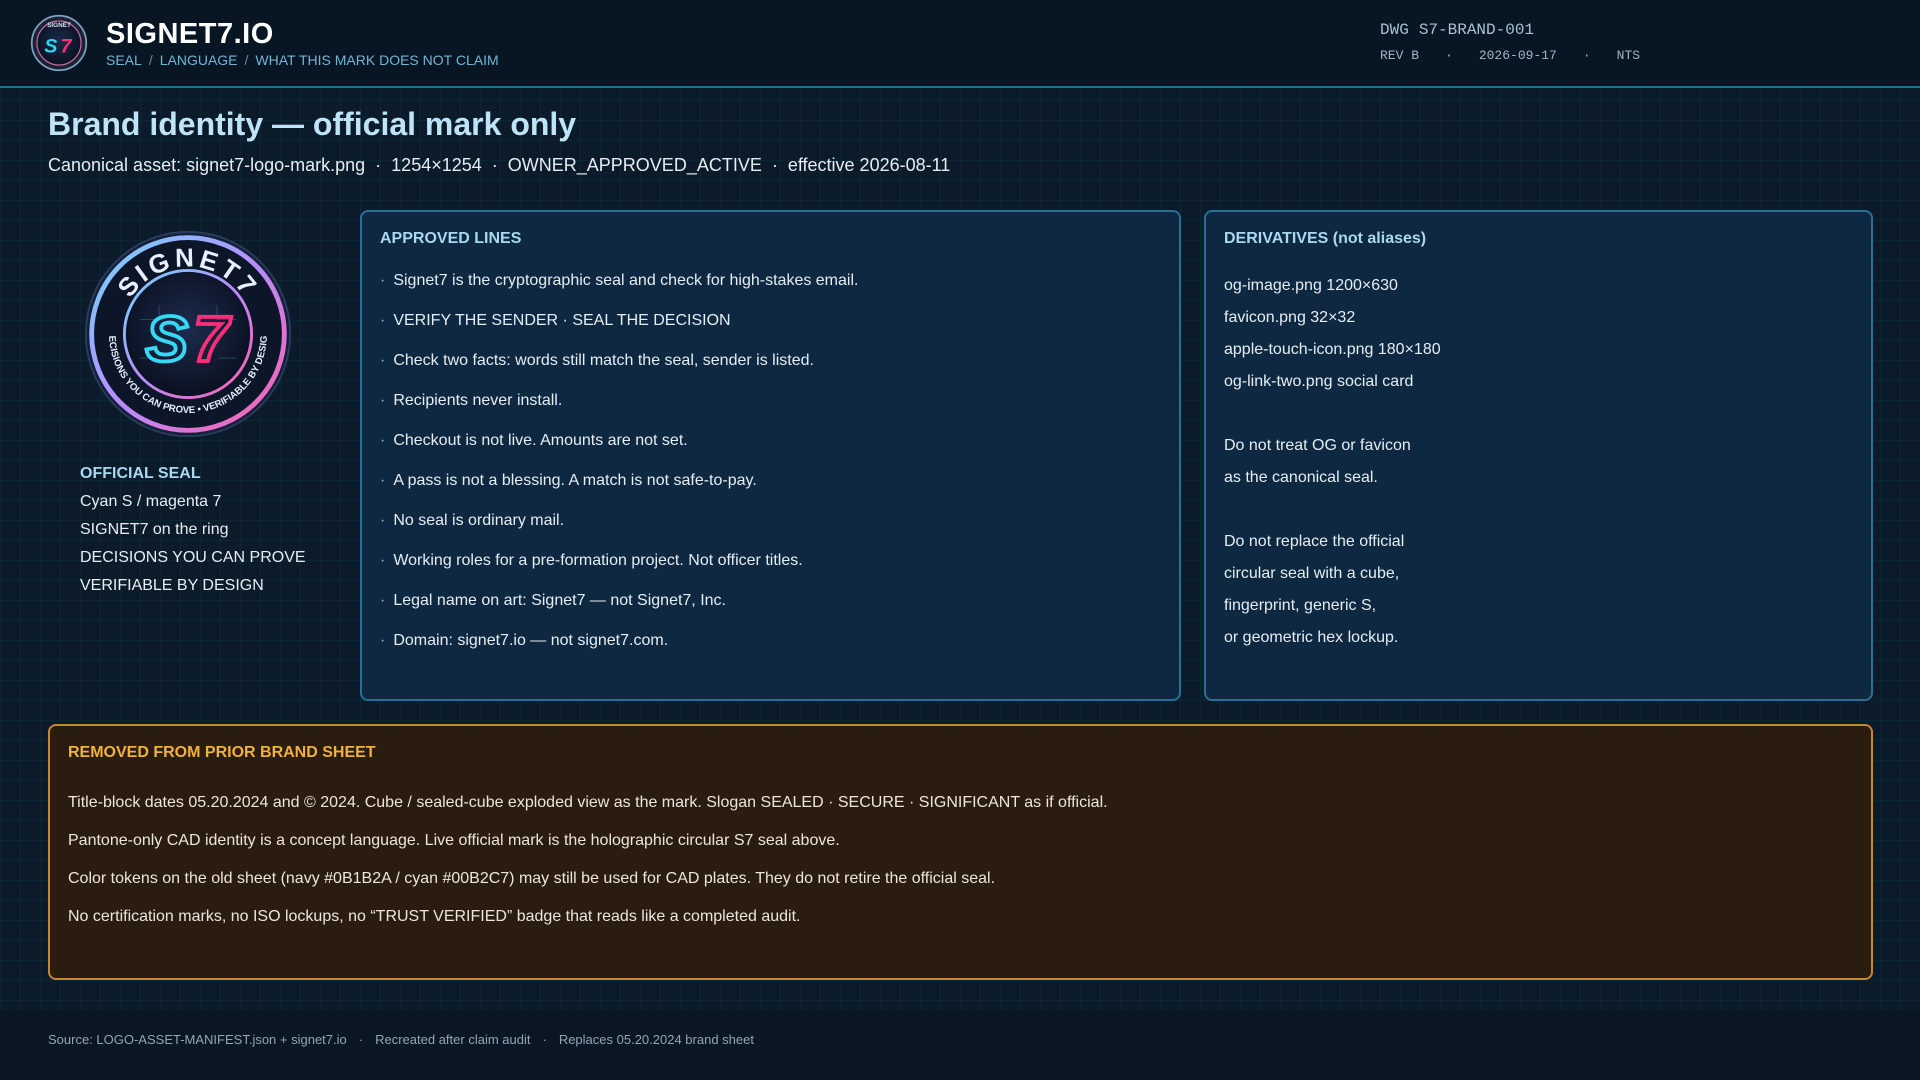 The width and height of the screenshot is (1920, 1080). What do you see at coordinates (1476, 30) in the screenshot?
I see `drawing-id: S7-BRAND-001` at bounding box center [1476, 30].